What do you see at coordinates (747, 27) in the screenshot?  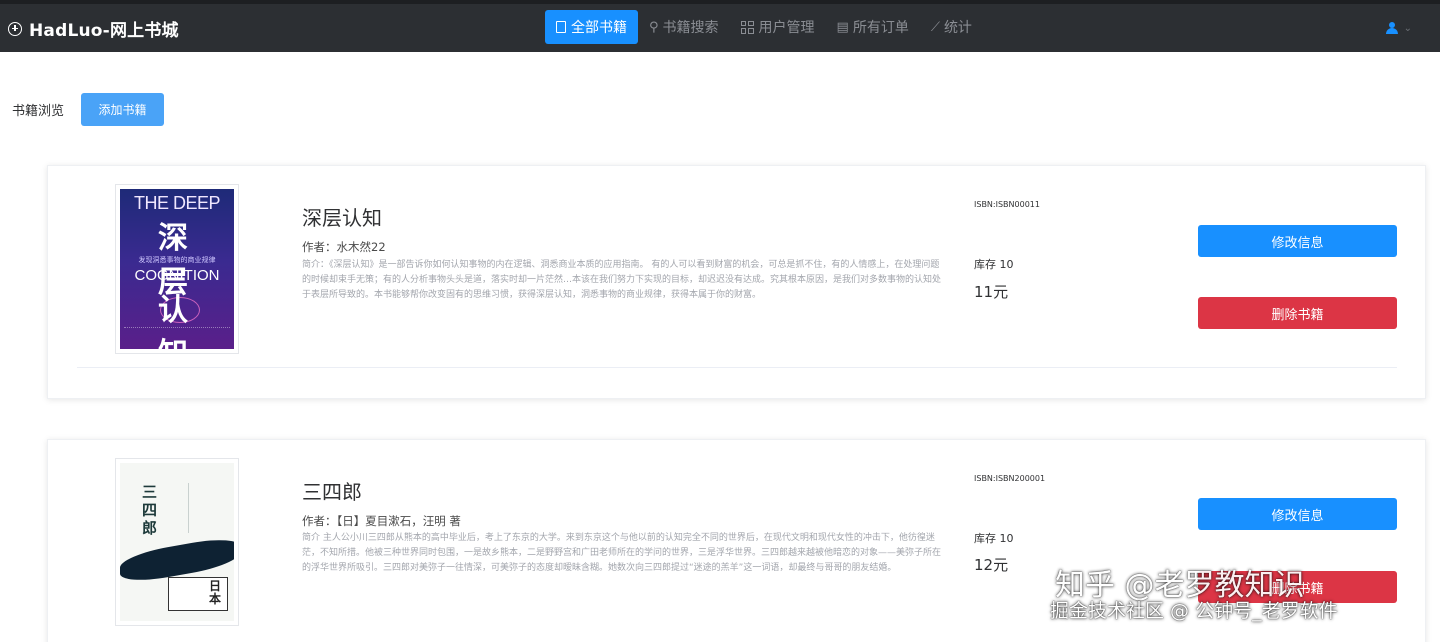 I see `grid-icon` at bounding box center [747, 27].